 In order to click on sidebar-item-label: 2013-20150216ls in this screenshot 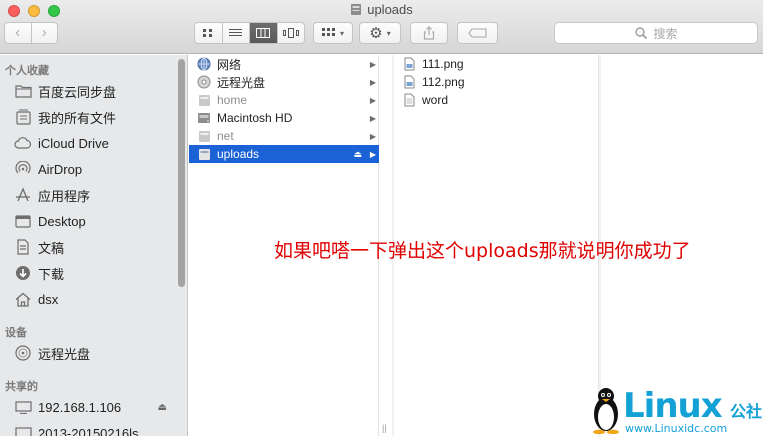, I will do `click(88, 430)`.